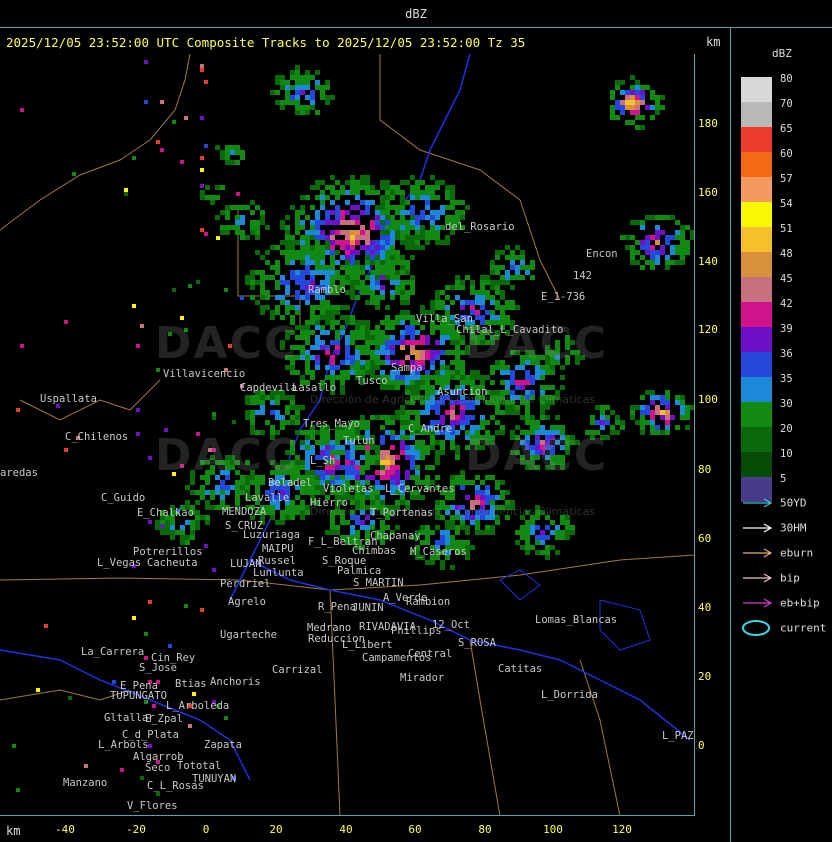  I want to click on place-label: TUPUNGATO, so click(138, 696).